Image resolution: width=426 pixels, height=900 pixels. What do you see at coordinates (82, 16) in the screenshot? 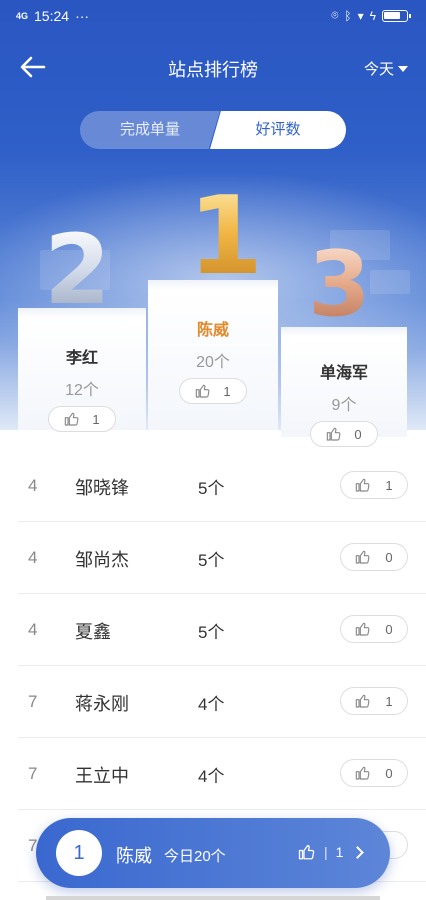
I see `status-more: ···` at bounding box center [82, 16].